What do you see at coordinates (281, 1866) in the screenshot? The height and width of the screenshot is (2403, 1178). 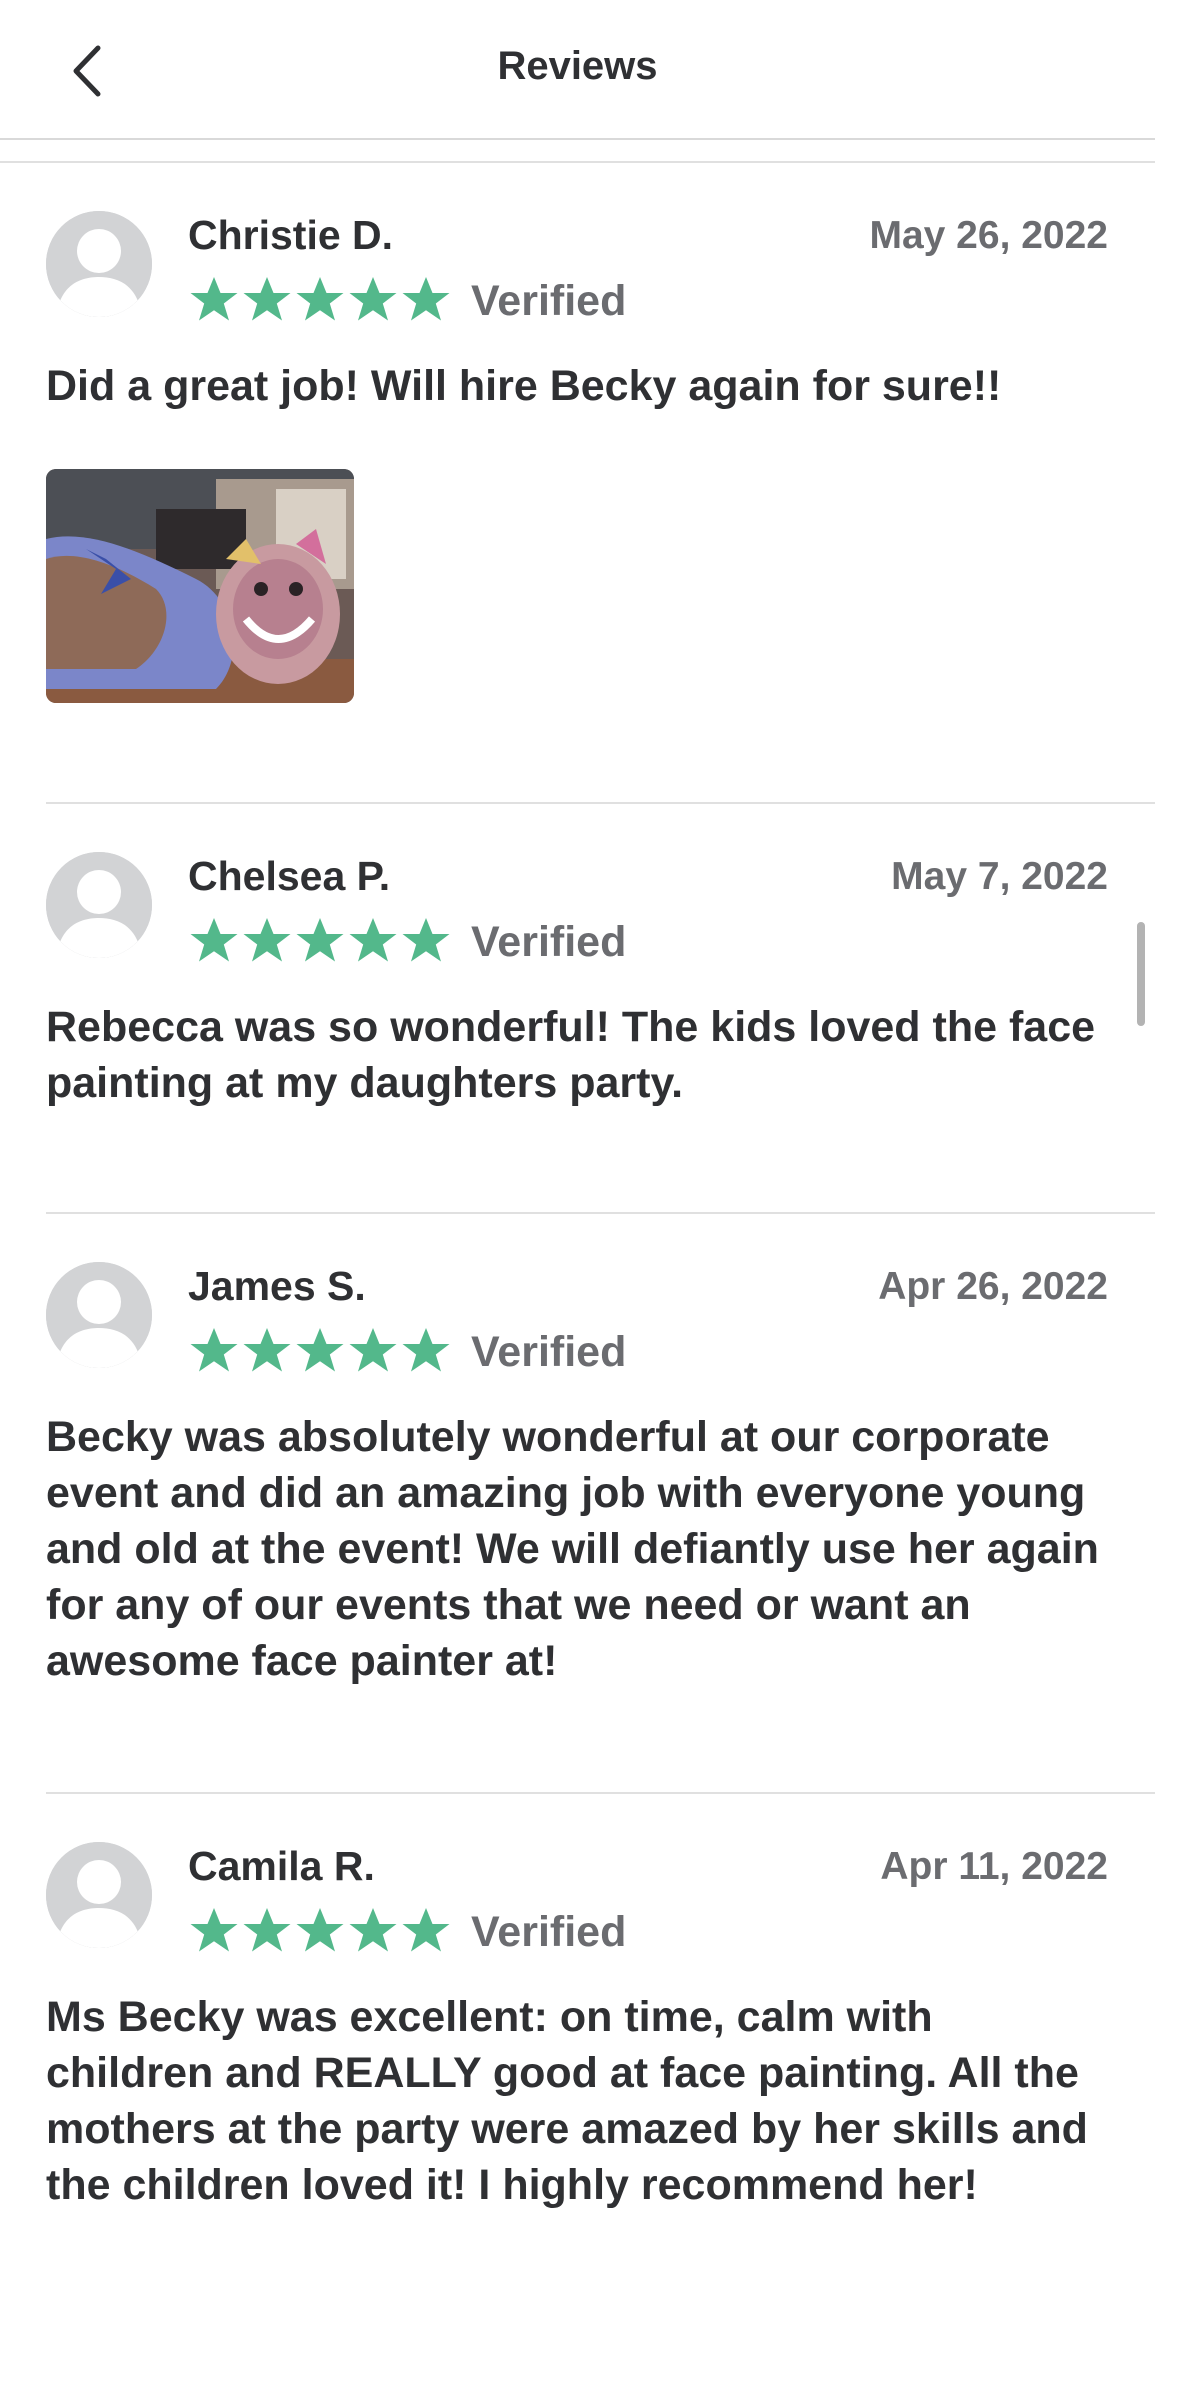 I see `reviewer-name: Camila R.` at bounding box center [281, 1866].